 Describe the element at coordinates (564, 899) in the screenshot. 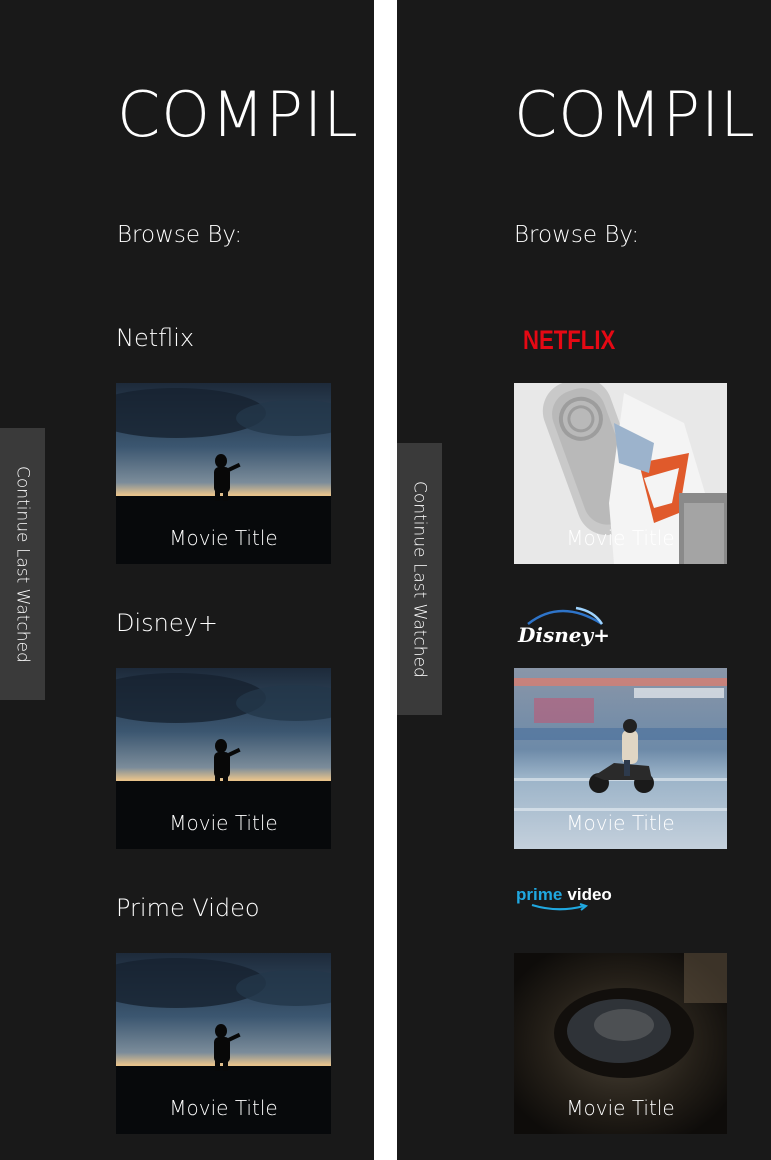

I see `prime-video-logo: prime video` at that location.